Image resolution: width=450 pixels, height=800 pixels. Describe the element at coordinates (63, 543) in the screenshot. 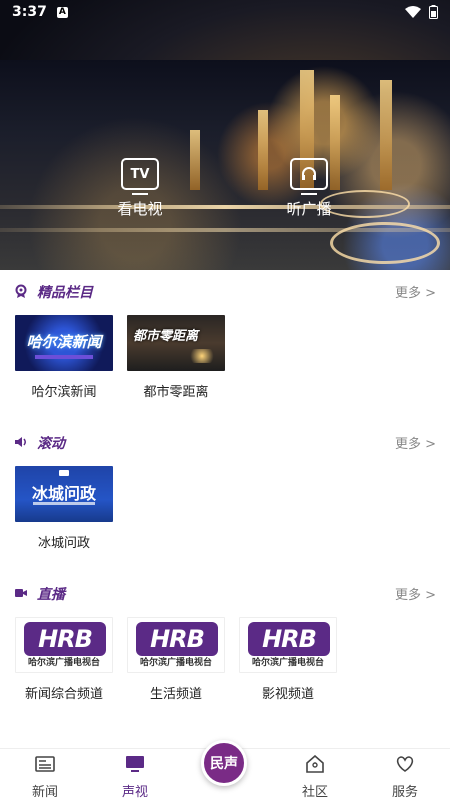

I see `tile-label: 冰城问政` at that location.